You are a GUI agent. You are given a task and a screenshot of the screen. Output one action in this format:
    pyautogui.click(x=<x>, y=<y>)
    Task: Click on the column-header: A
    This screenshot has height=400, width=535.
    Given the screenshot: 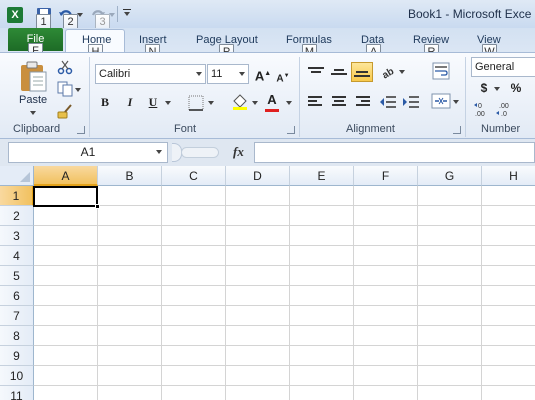 What is the action you would take?
    pyautogui.click(x=66, y=176)
    